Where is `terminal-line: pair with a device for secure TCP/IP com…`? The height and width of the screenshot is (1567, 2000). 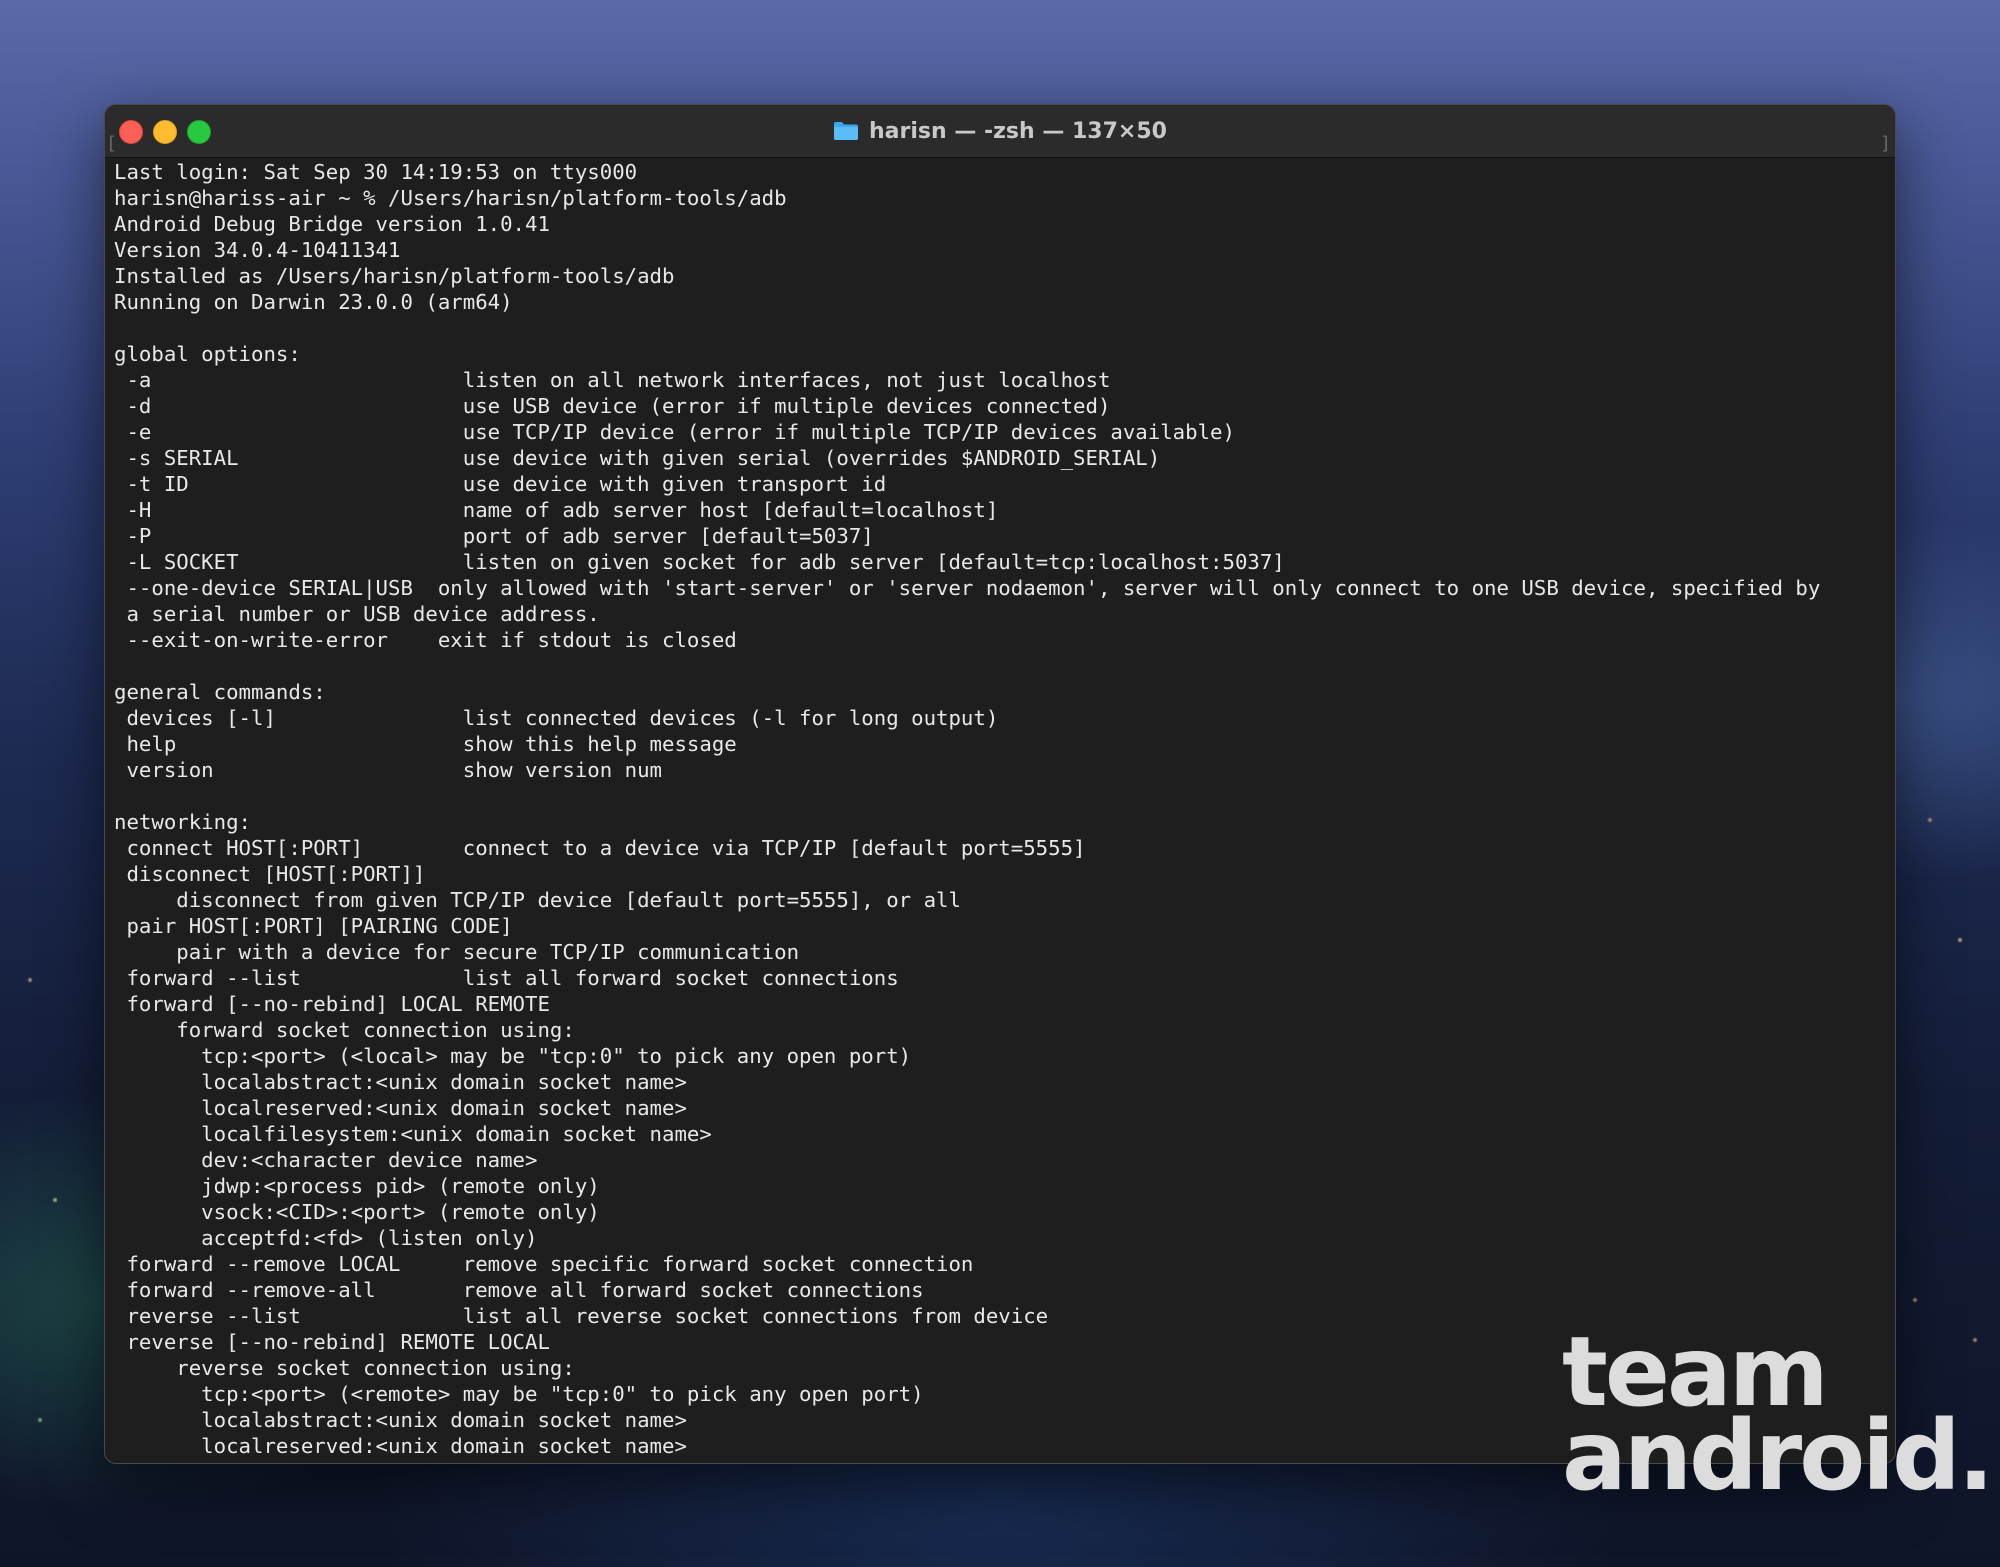
terminal-line: pair with a device for secure TCP/IP com… is located at coordinates (457, 952).